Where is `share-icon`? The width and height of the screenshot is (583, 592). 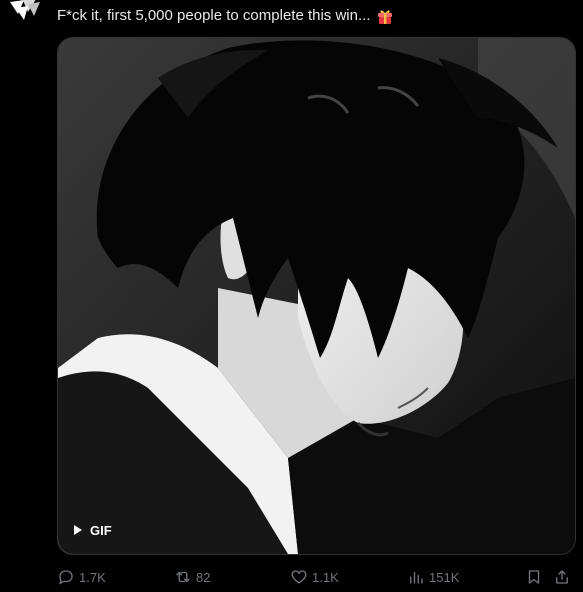 share-icon is located at coordinates (562, 577).